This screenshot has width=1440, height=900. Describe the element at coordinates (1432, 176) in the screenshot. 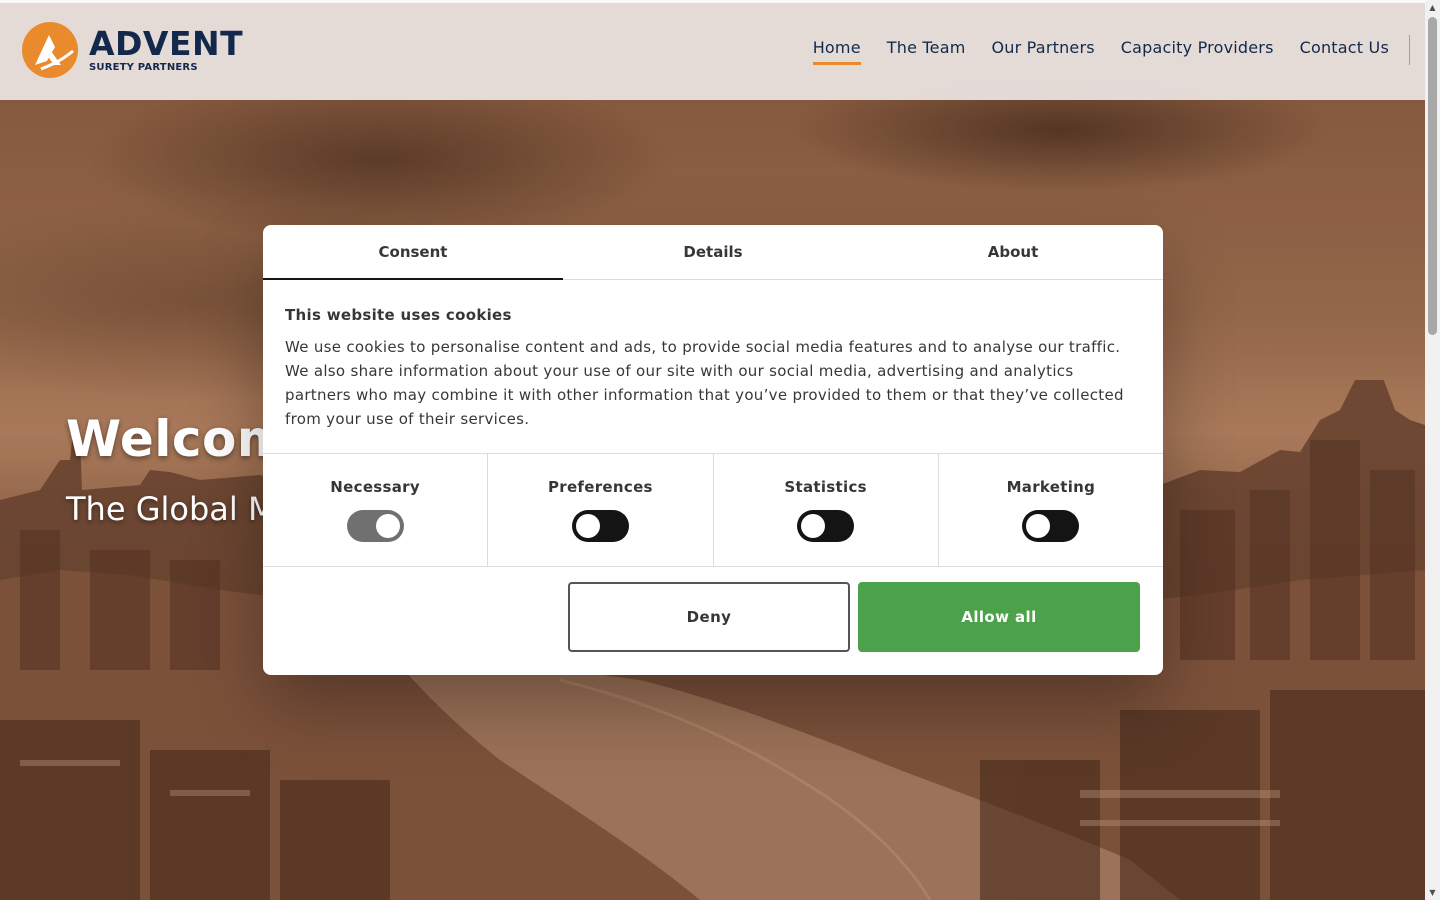

I see `scroll-thumb` at that location.